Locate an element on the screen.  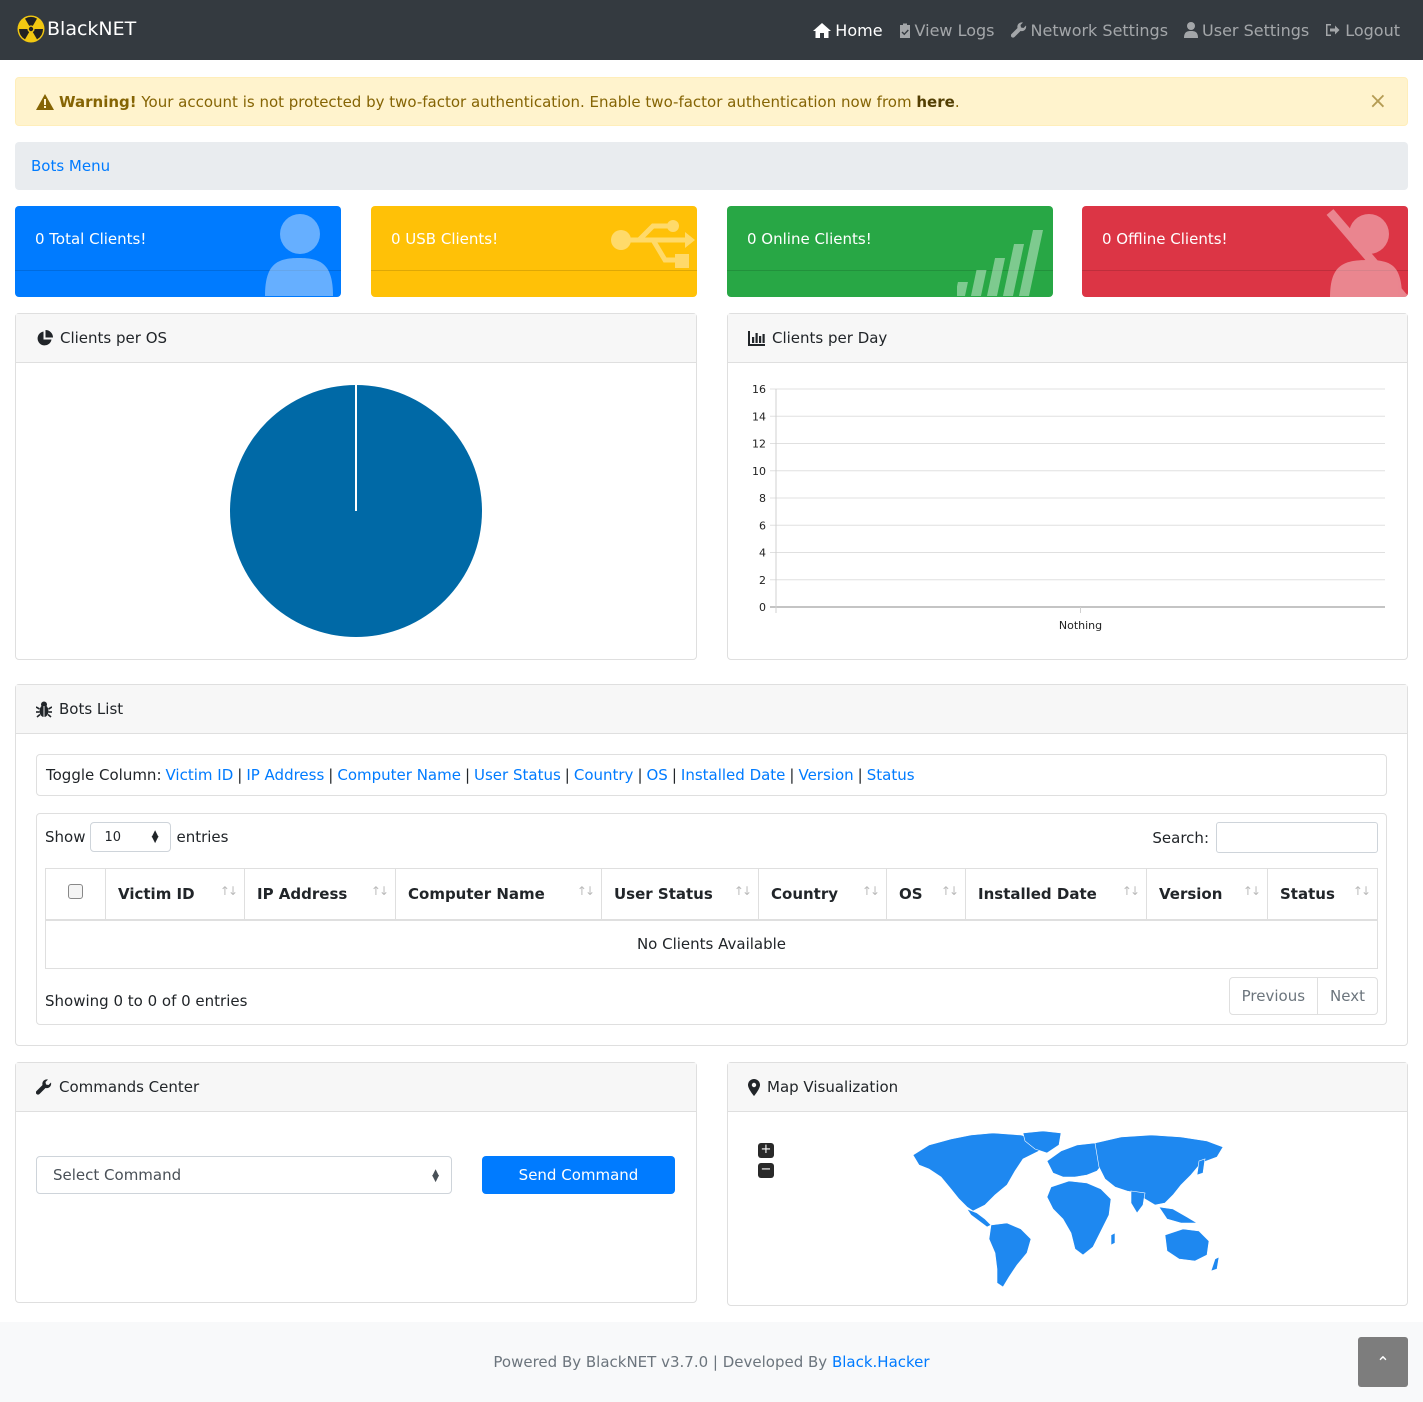
toggle-status: Status is located at coordinates (891, 775).